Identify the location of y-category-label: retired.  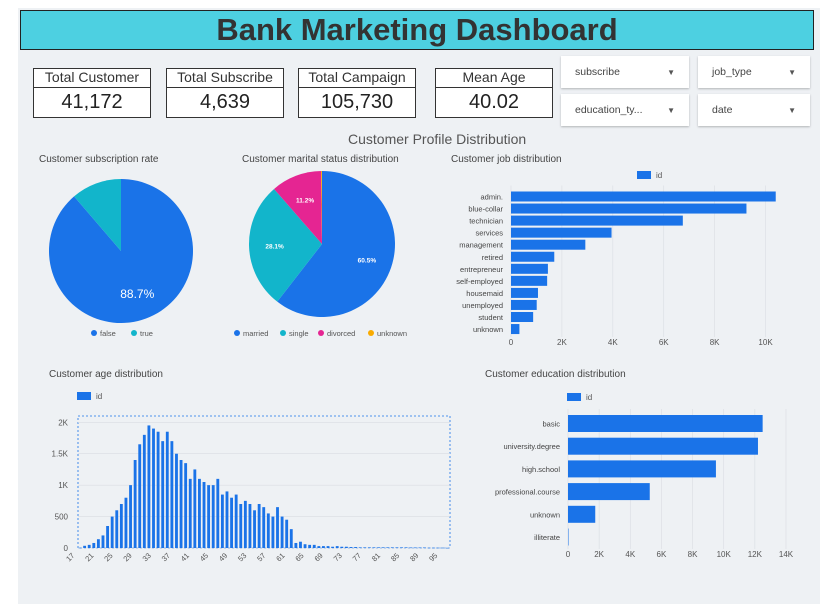
(492, 257).